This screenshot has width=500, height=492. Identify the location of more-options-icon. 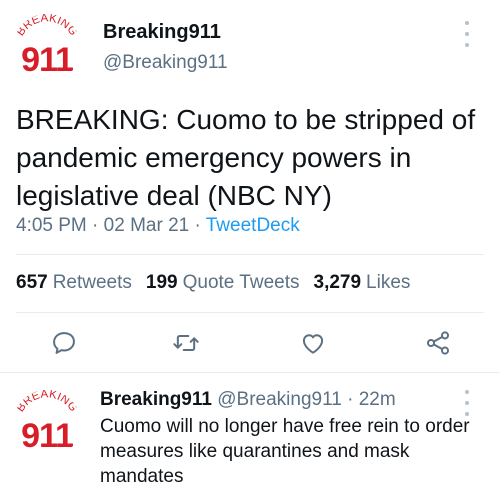
(467, 34).